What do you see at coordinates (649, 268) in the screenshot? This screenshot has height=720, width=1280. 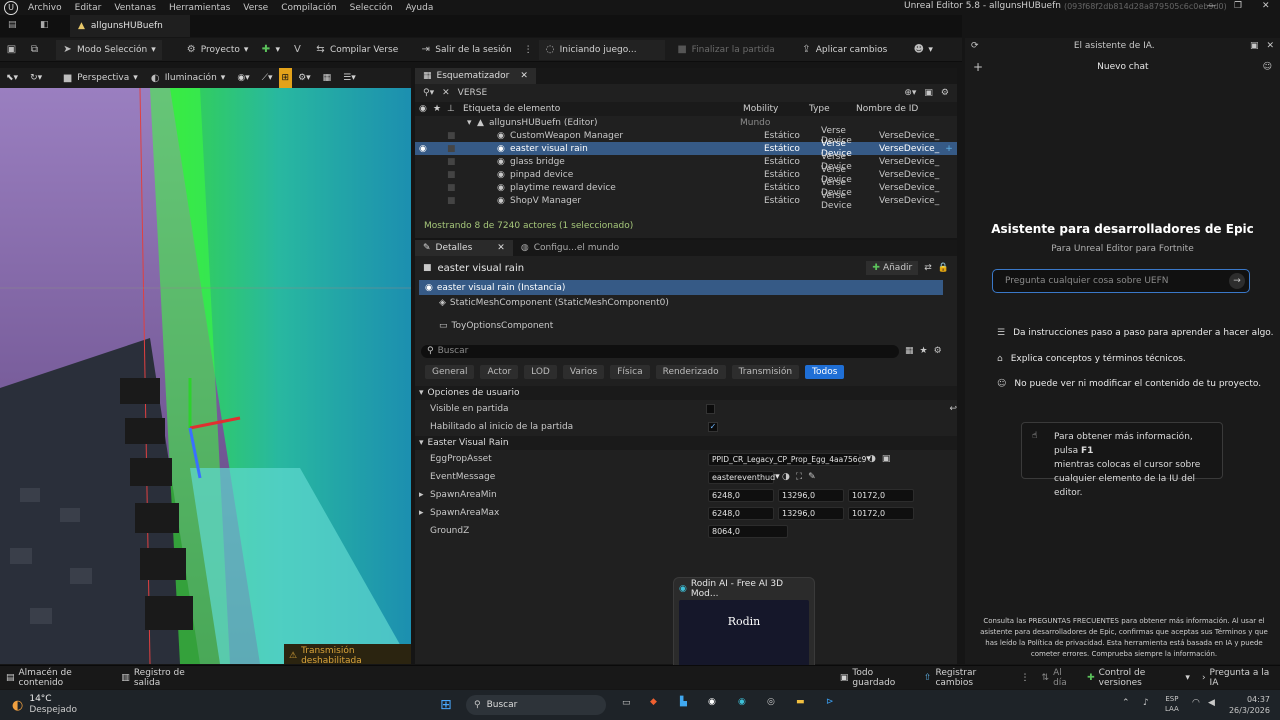 I see `object-name: easter visual rain` at bounding box center [649, 268].